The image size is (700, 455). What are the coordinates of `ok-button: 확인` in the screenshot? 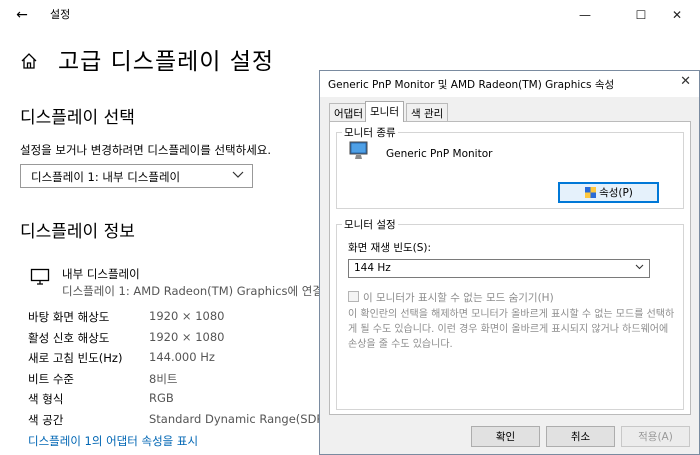 It's located at (505, 436).